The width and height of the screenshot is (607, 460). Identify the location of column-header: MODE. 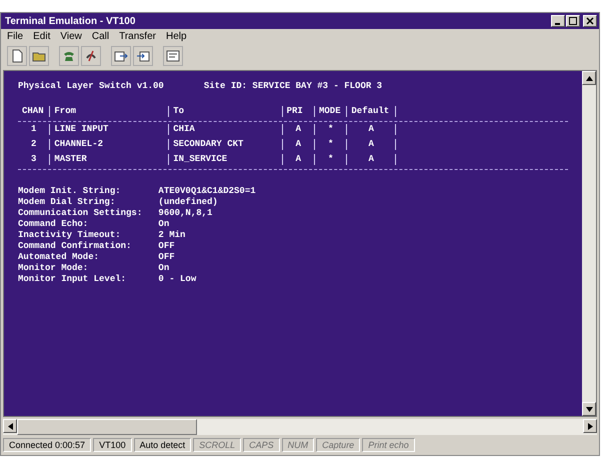
(331, 111).